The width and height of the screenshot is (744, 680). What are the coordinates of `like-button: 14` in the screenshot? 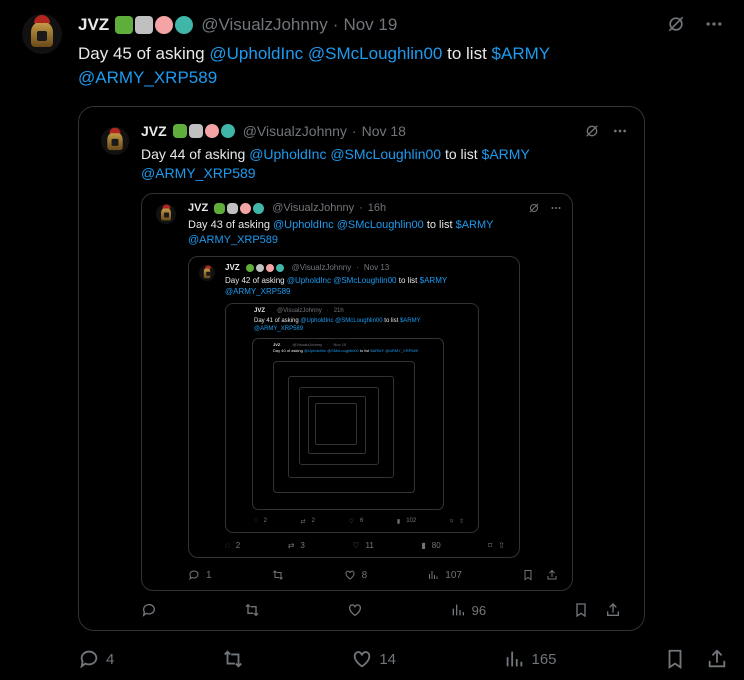 It's located at (373, 659).